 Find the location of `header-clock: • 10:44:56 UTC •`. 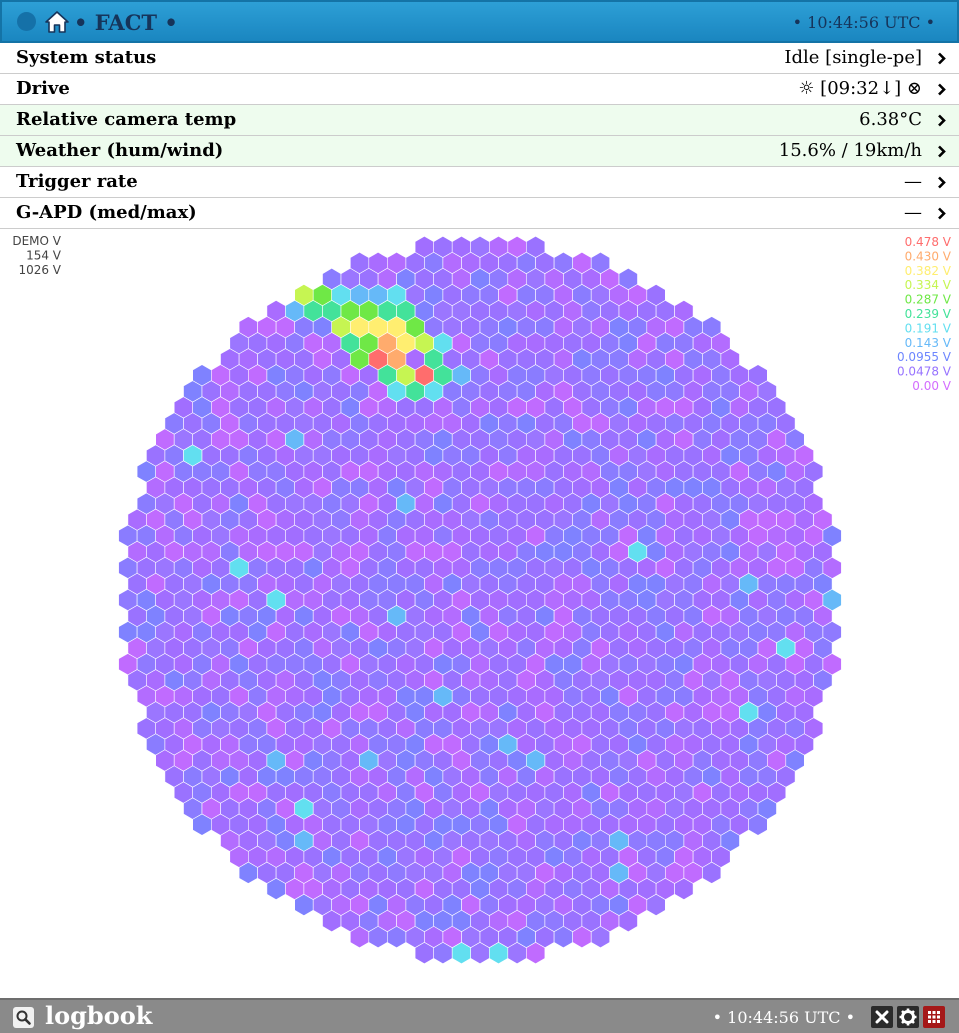

header-clock: • 10:44:56 UTC • is located at coordinates (863, 22).